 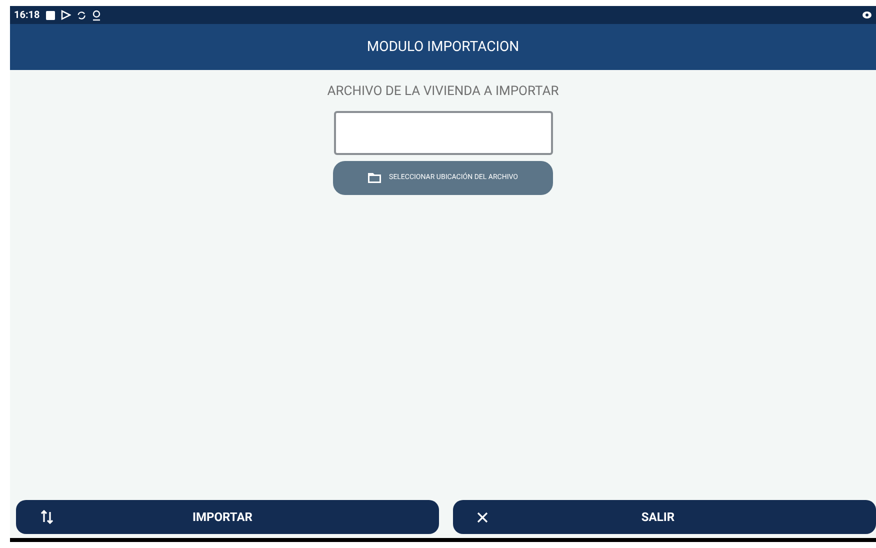 I want to click on file-path-field, so click(x=443, y=132).